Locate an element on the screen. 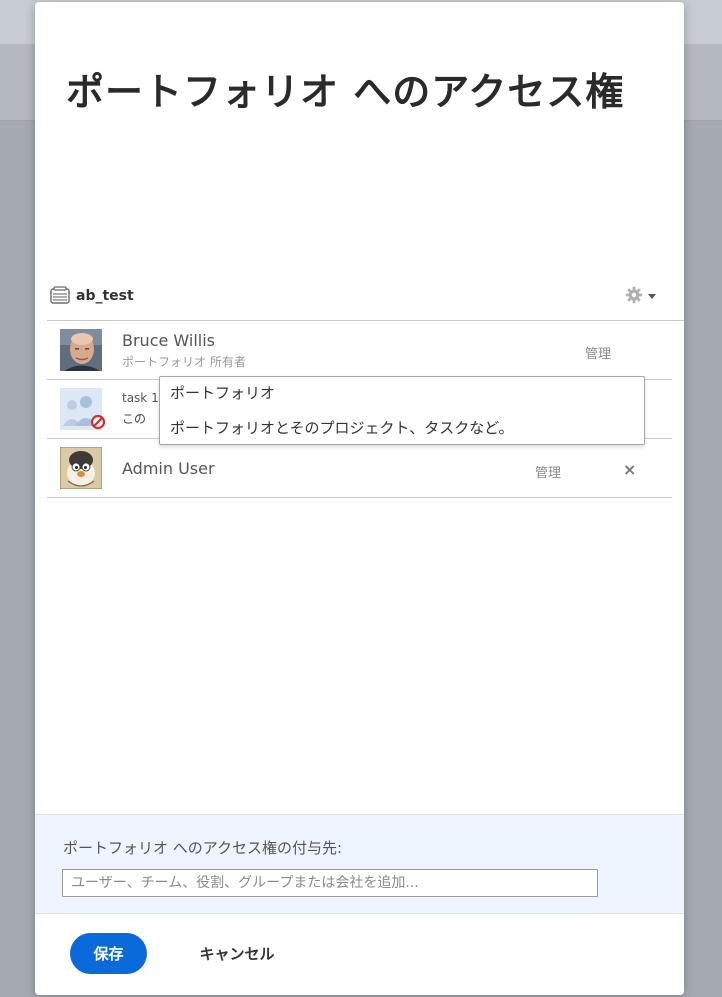 Image resolution: width=722 pixels, height=997 pixels. user-name: Bruce Willis is located at coordinates (169, 340).